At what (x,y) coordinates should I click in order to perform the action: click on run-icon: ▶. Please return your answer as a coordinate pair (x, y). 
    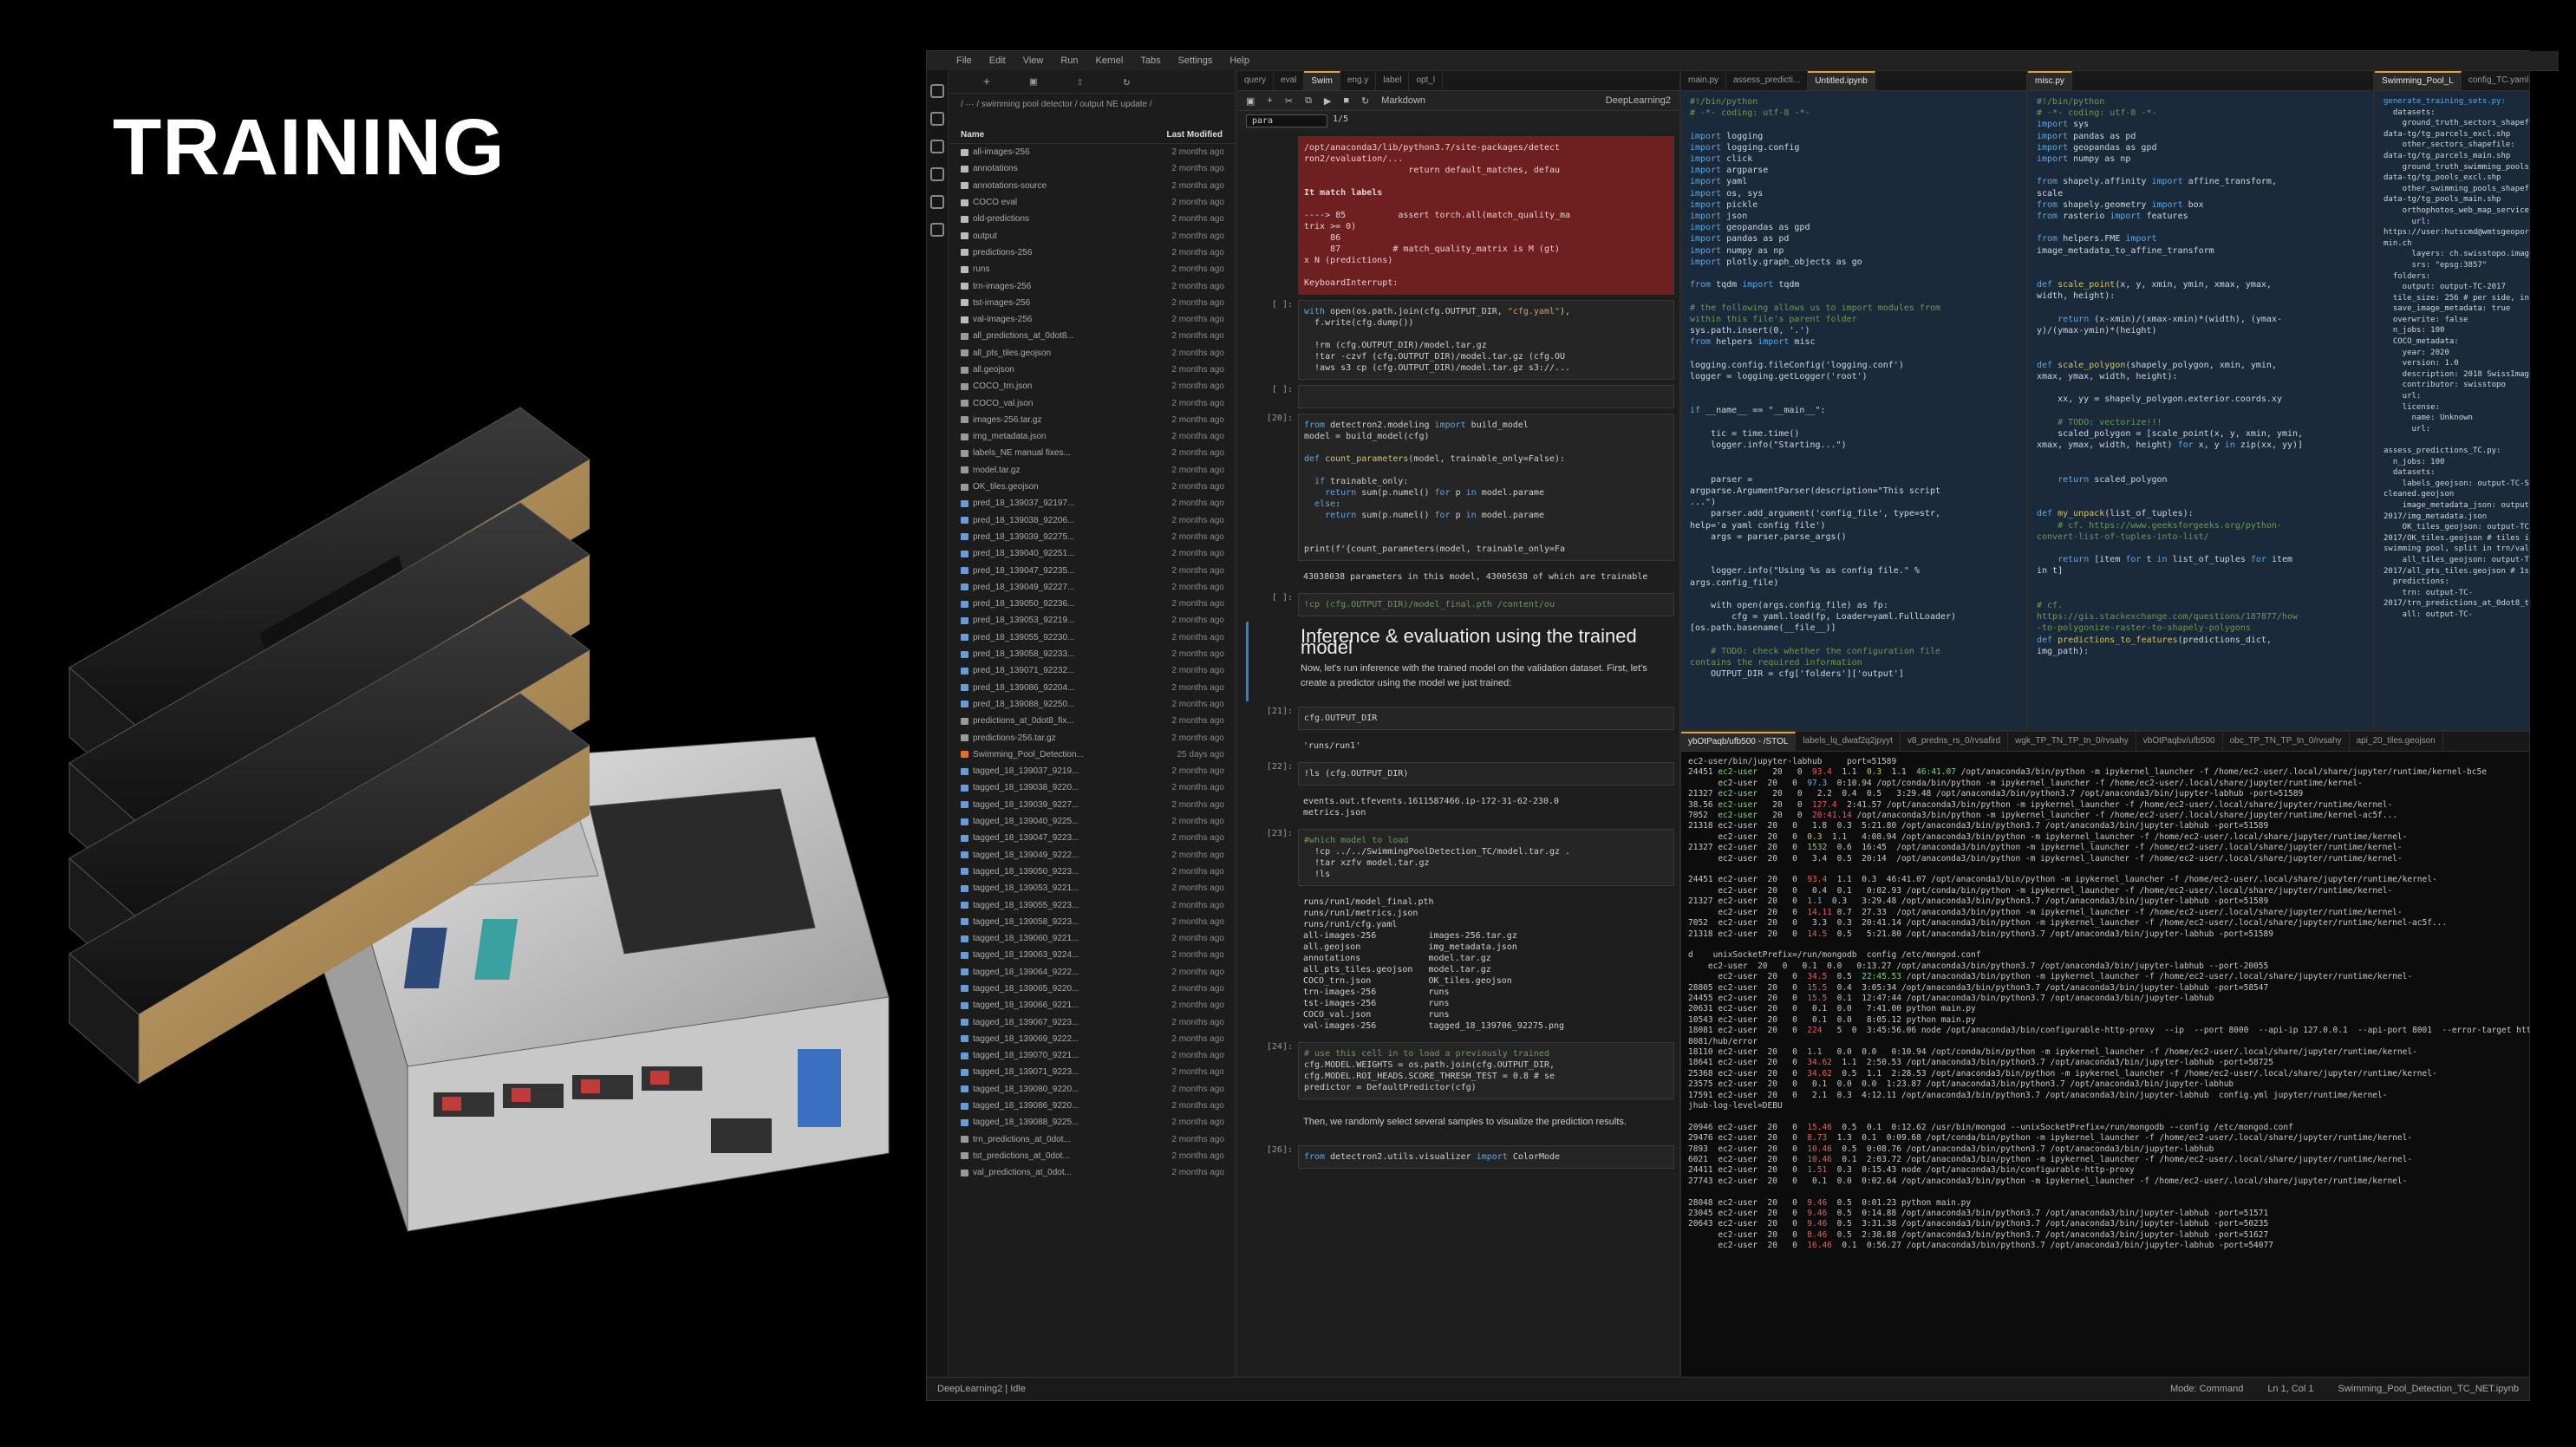
    Looking at the image, I should click on (1328, 101).